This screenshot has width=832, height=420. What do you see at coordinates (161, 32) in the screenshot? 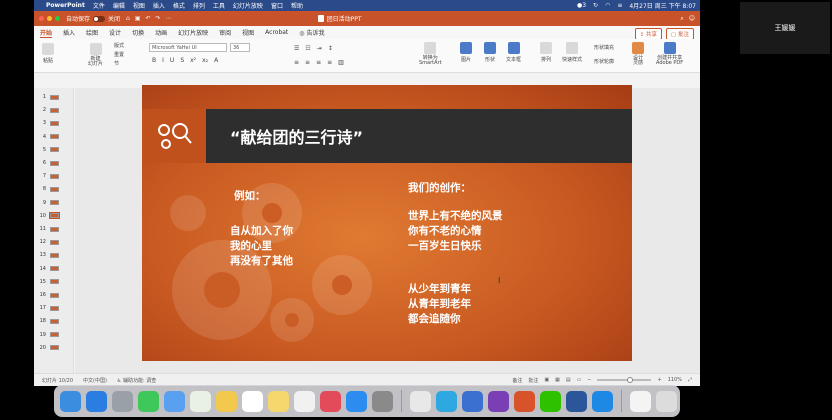
I see `tab-animations: 动画` at bounding box center [161, 32].